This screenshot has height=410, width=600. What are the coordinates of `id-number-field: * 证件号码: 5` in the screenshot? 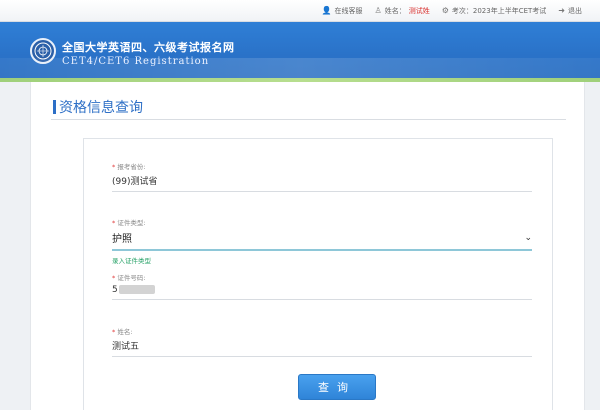 It's located at (322, 286).